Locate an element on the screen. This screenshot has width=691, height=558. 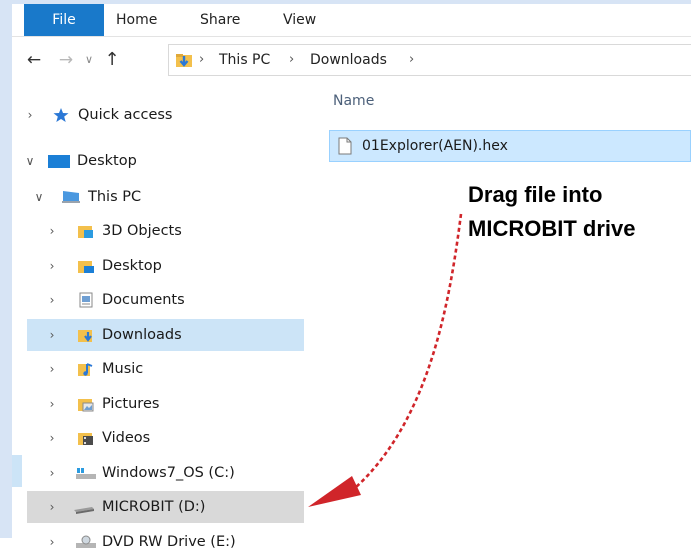
pictures-icon is located at coordinates (86, 405).